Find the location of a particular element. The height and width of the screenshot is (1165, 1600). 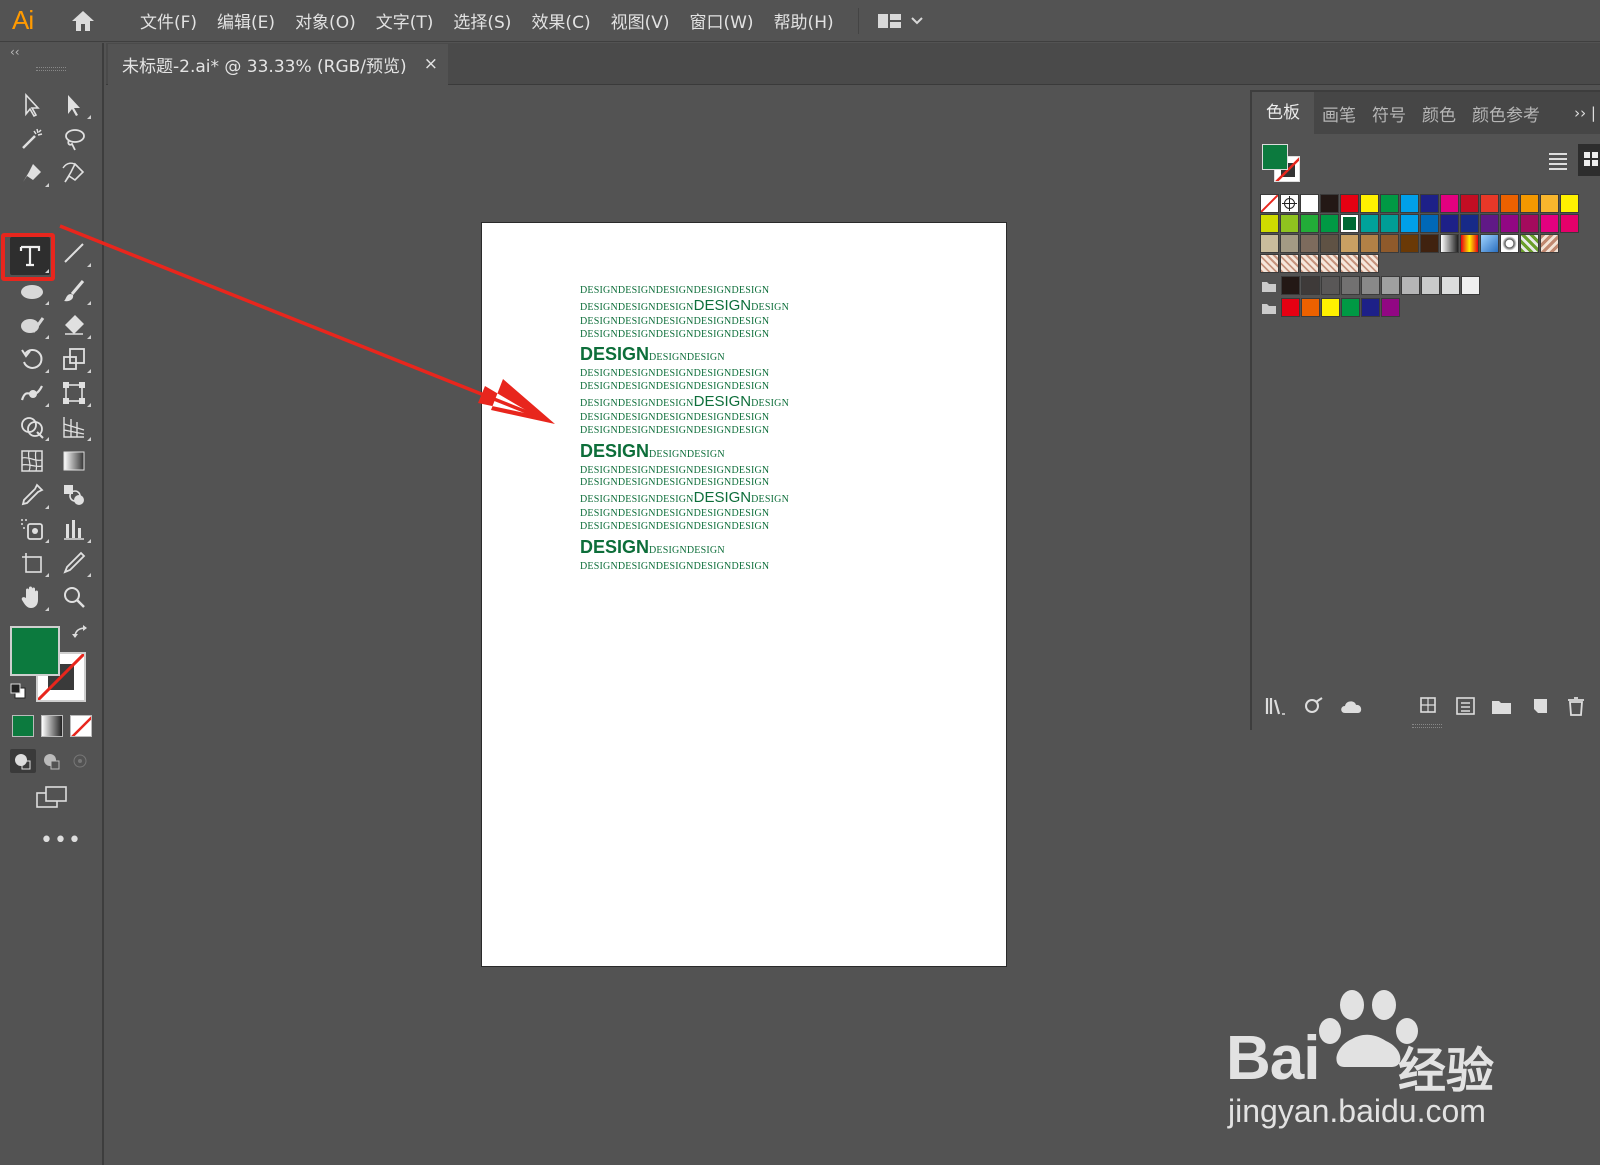

hand-tool is located at coordinates (32, 597).